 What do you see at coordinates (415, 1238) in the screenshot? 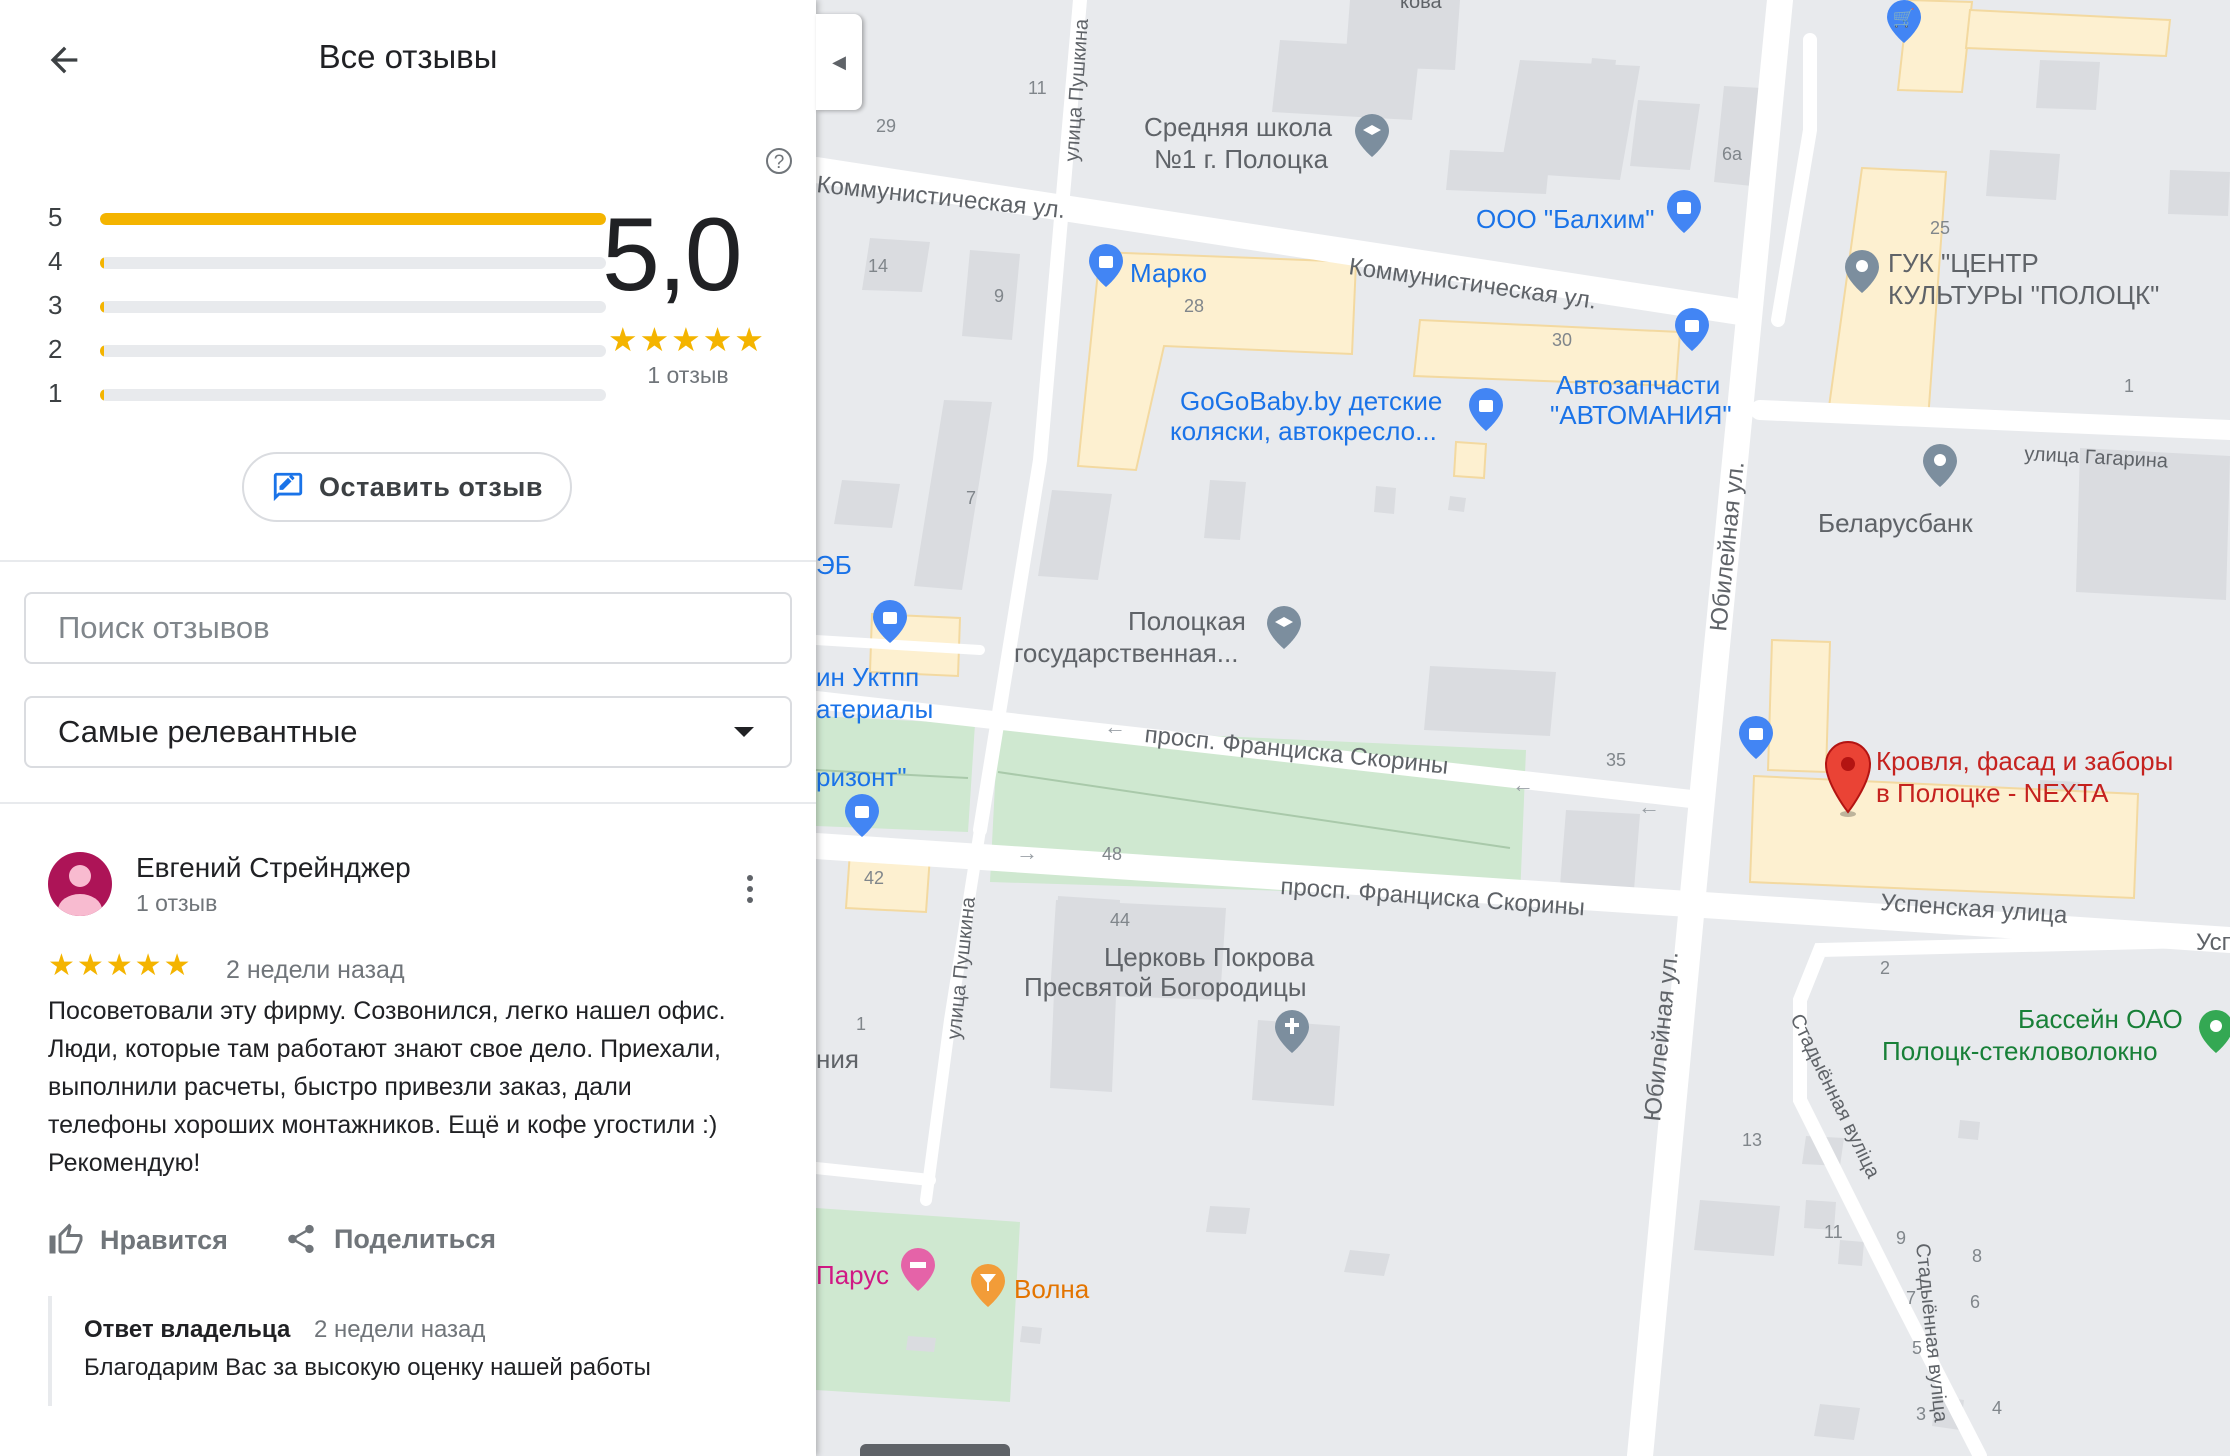
I see `share-label: Поделиться` at bounding box center [415, 1238].